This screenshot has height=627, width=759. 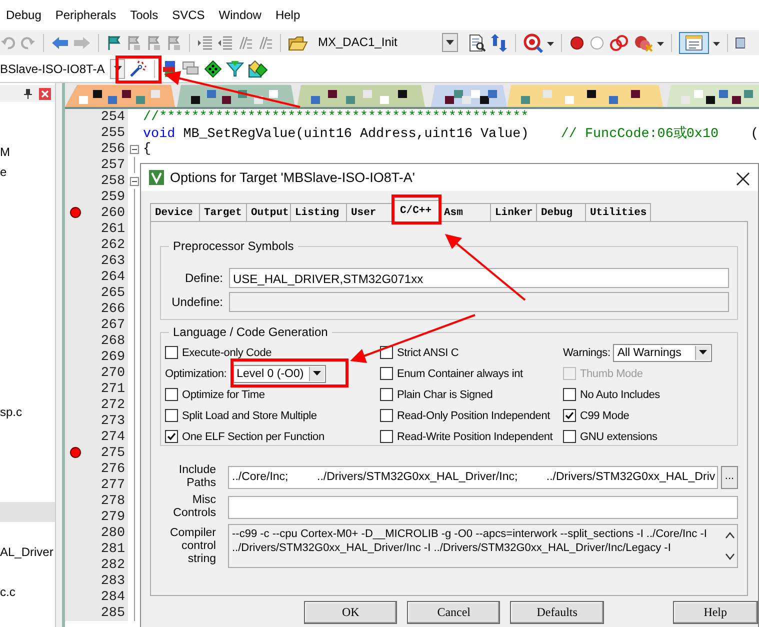 I want to click on tree-item: e, so click(x=3, y=172).